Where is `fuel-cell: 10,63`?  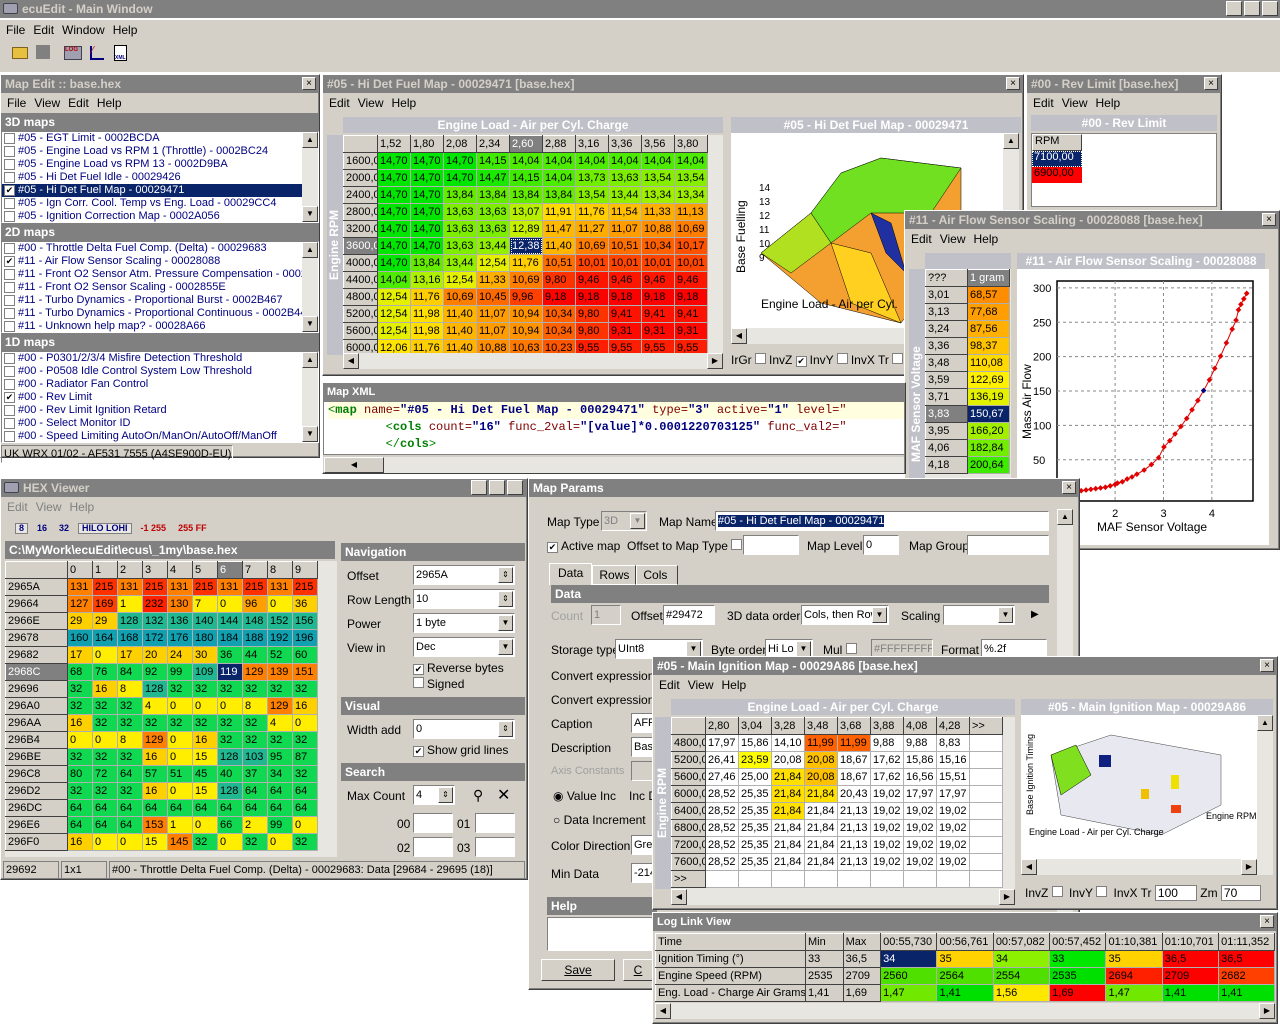
fuel-cell: 10,63 is located at coordinates (526, 346).